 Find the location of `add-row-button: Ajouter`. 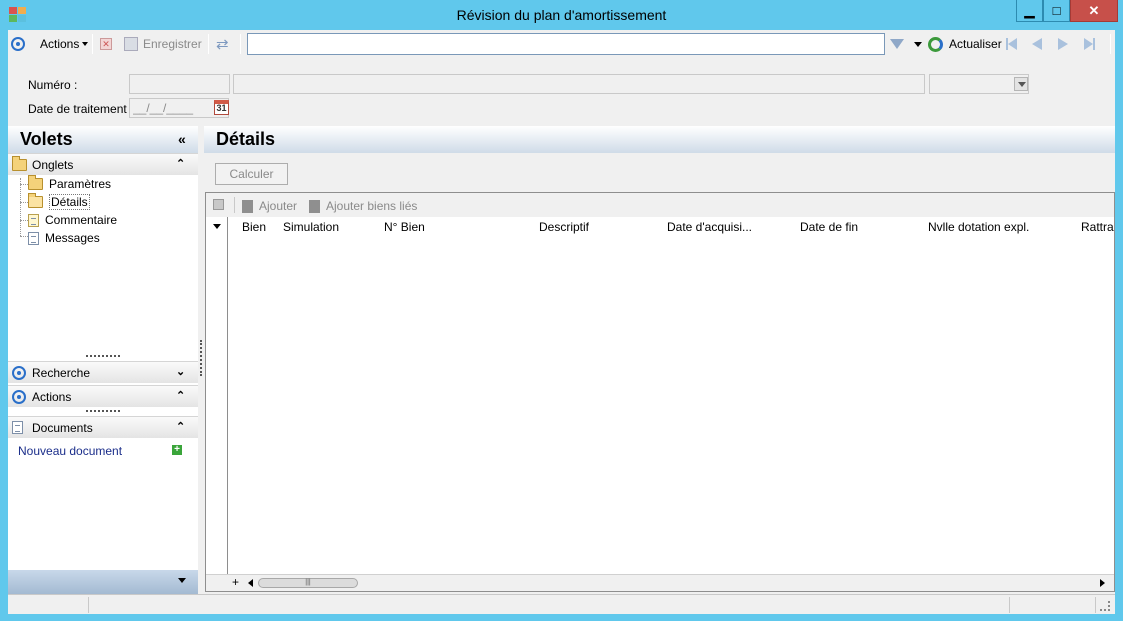

add-row-button: Ajouter is located at coordinates (269, 206).